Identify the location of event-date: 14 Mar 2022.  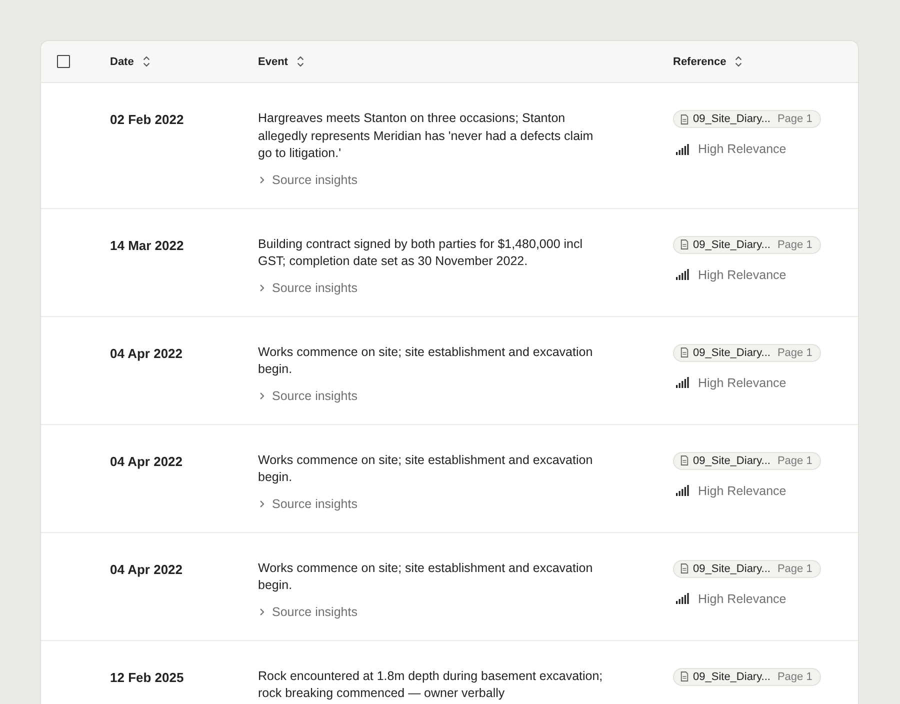
(147, 245).